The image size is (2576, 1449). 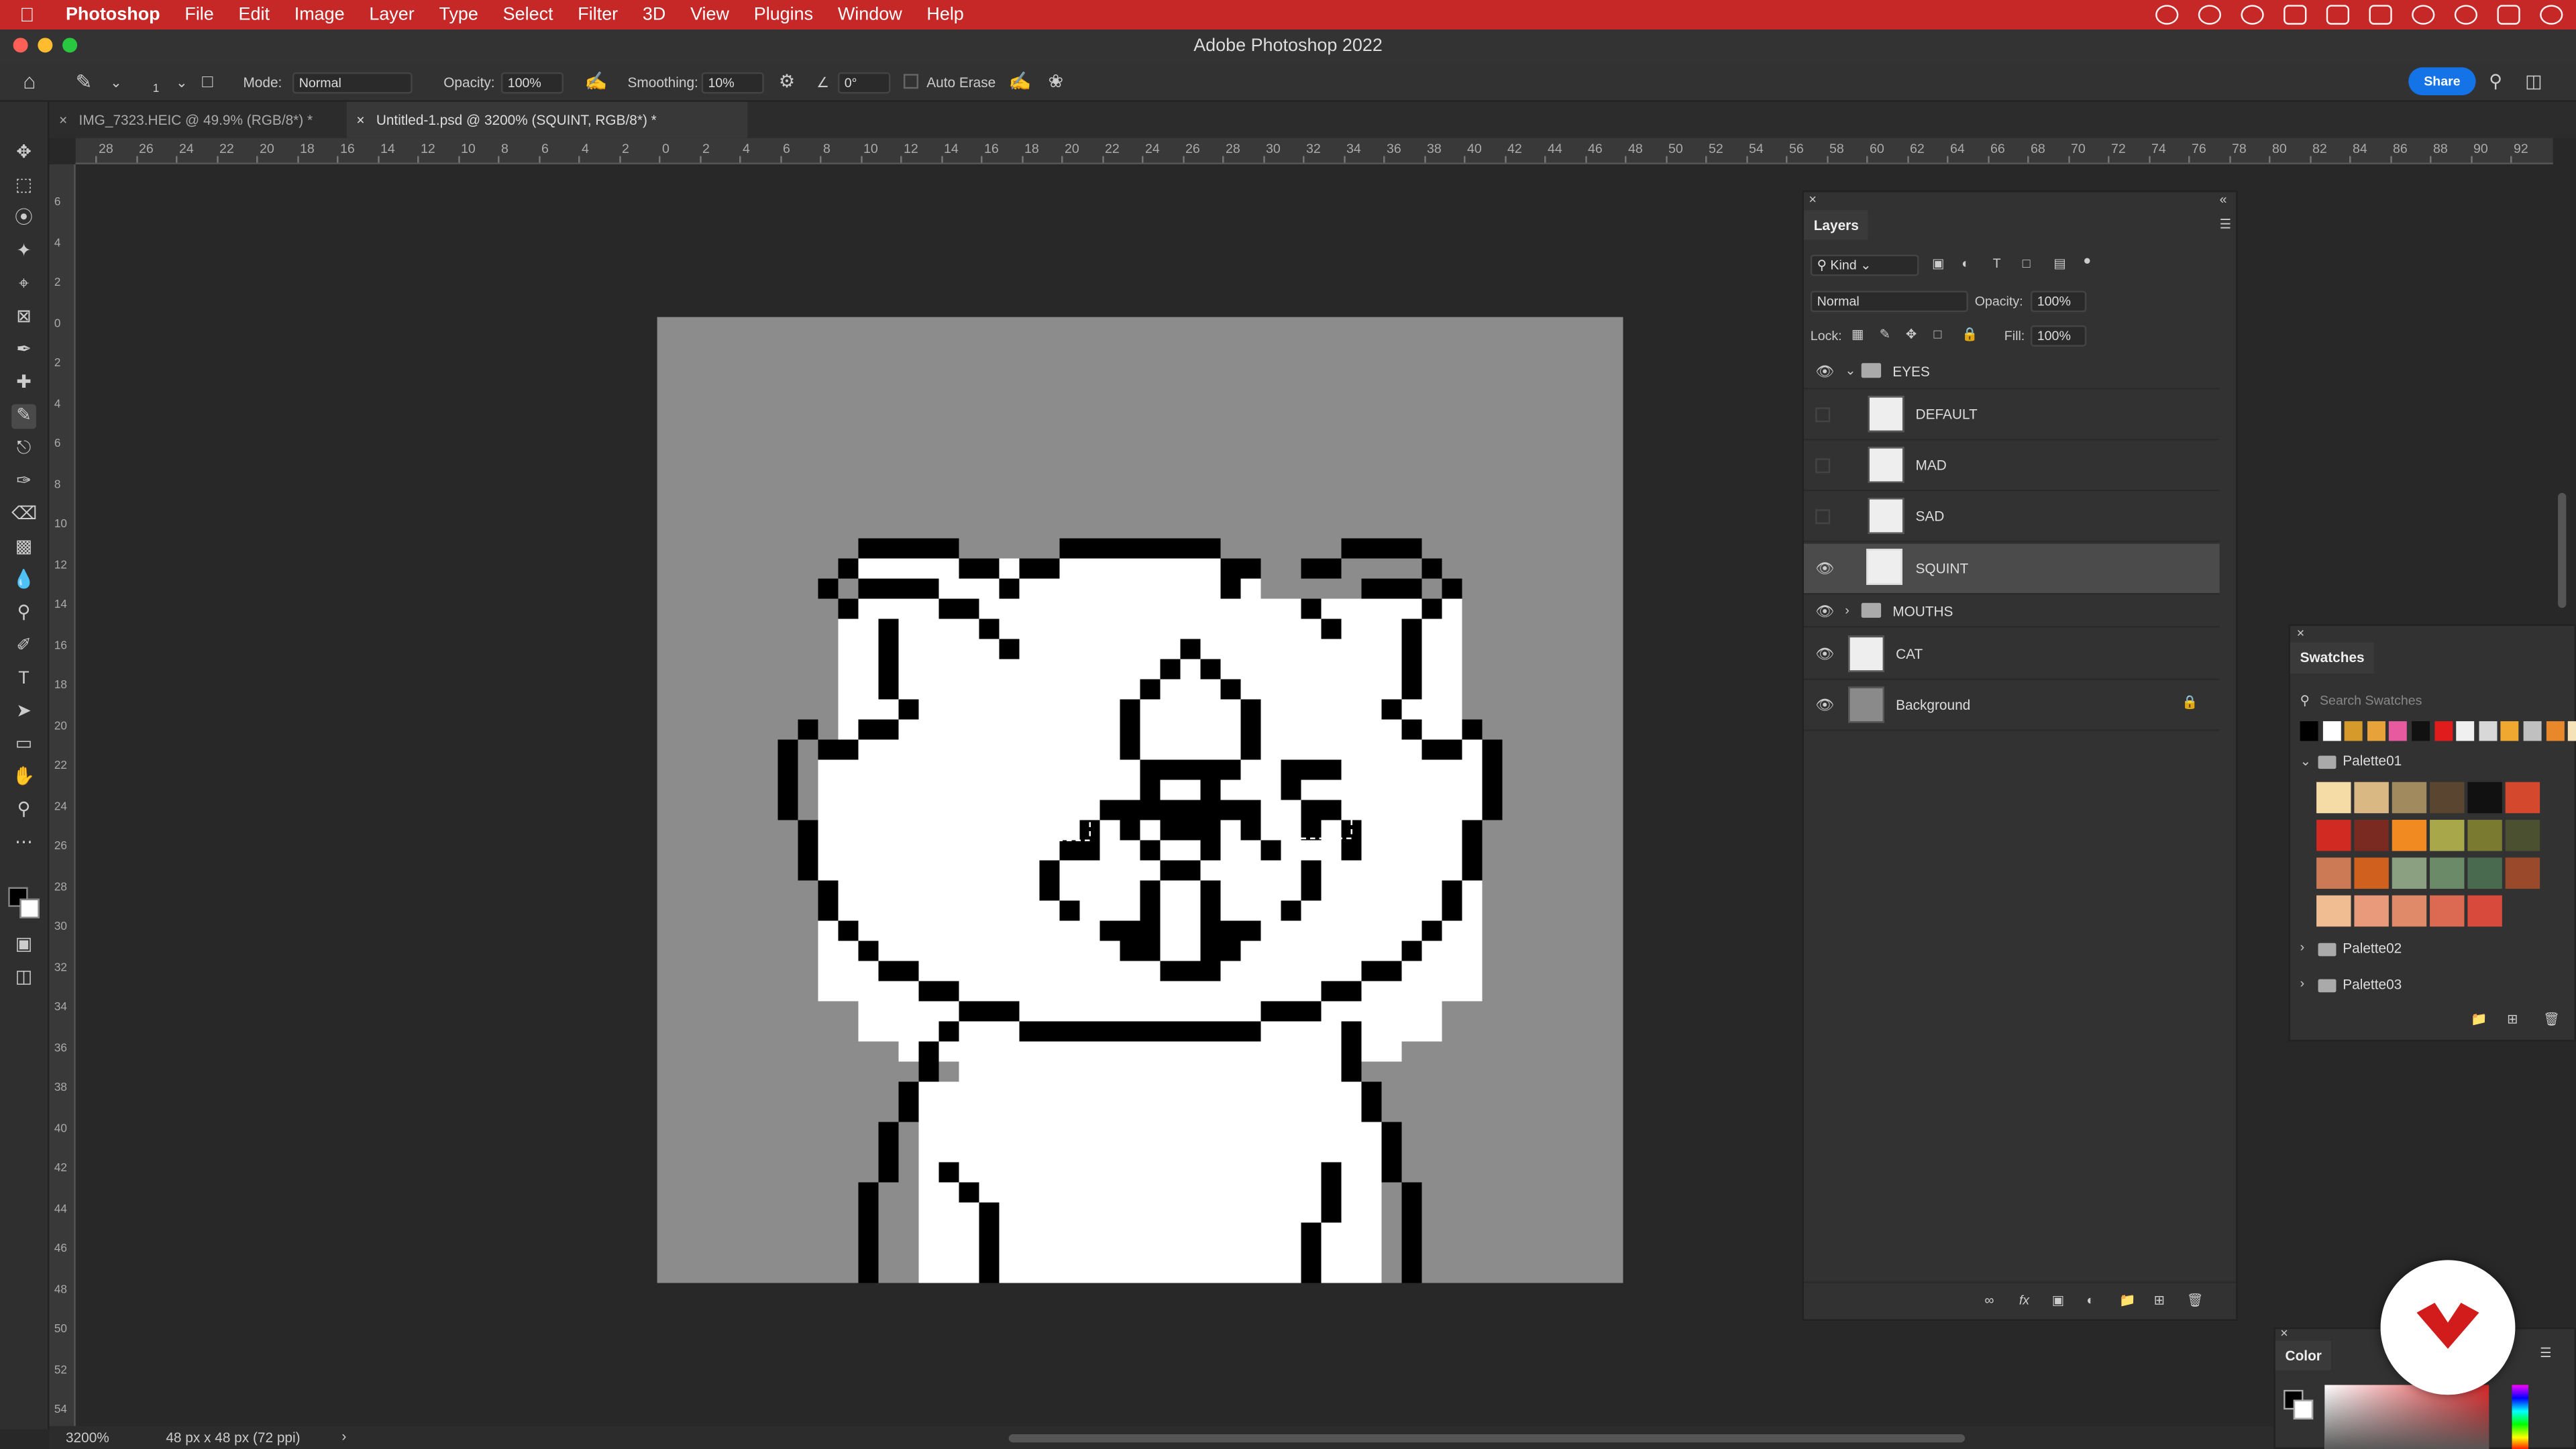 I want to click on menu-help: Help, so click(x=944, y=14).